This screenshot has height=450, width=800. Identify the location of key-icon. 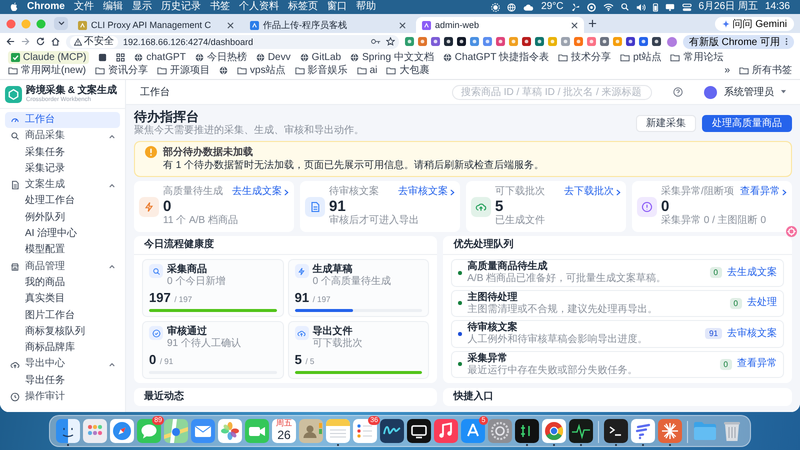
(375, 41).